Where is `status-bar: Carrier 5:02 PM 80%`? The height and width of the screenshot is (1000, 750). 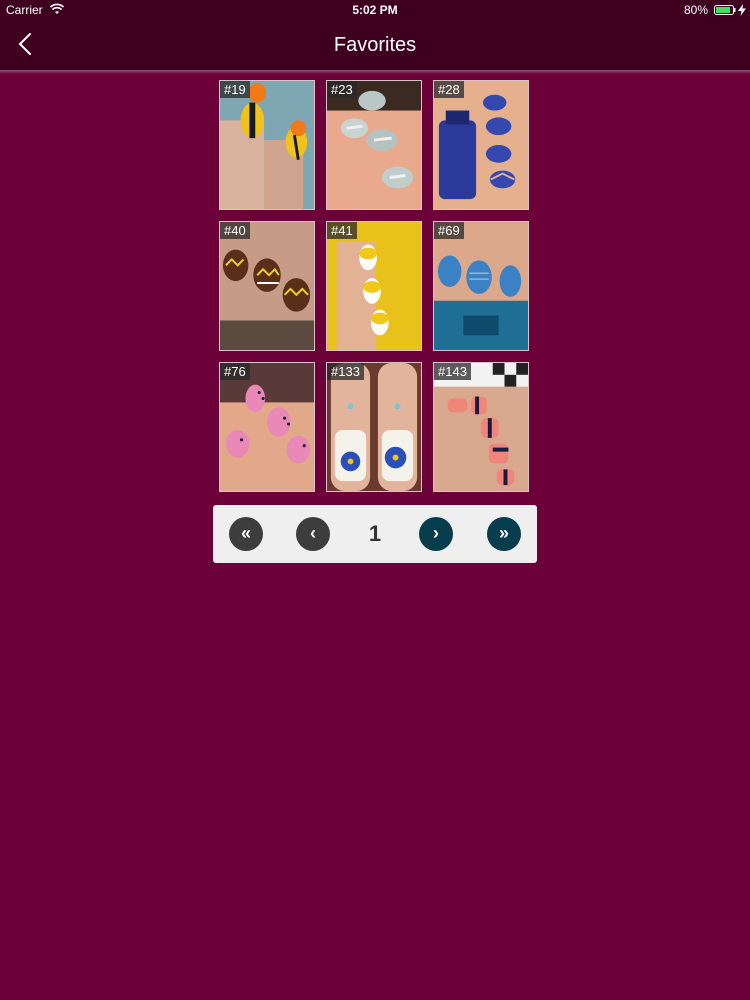 status-bar: Carrier 5:02 PM 80% is located at coordinates (375, 10).